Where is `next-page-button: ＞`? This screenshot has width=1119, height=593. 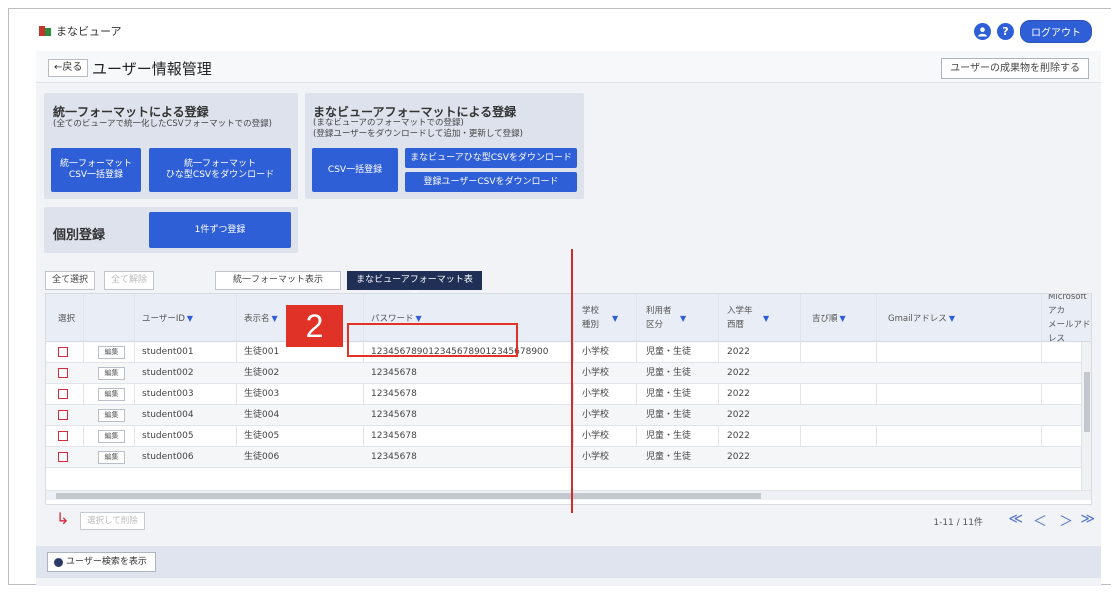
next-page-button: ＞ is located at coordinates (1066, 521).